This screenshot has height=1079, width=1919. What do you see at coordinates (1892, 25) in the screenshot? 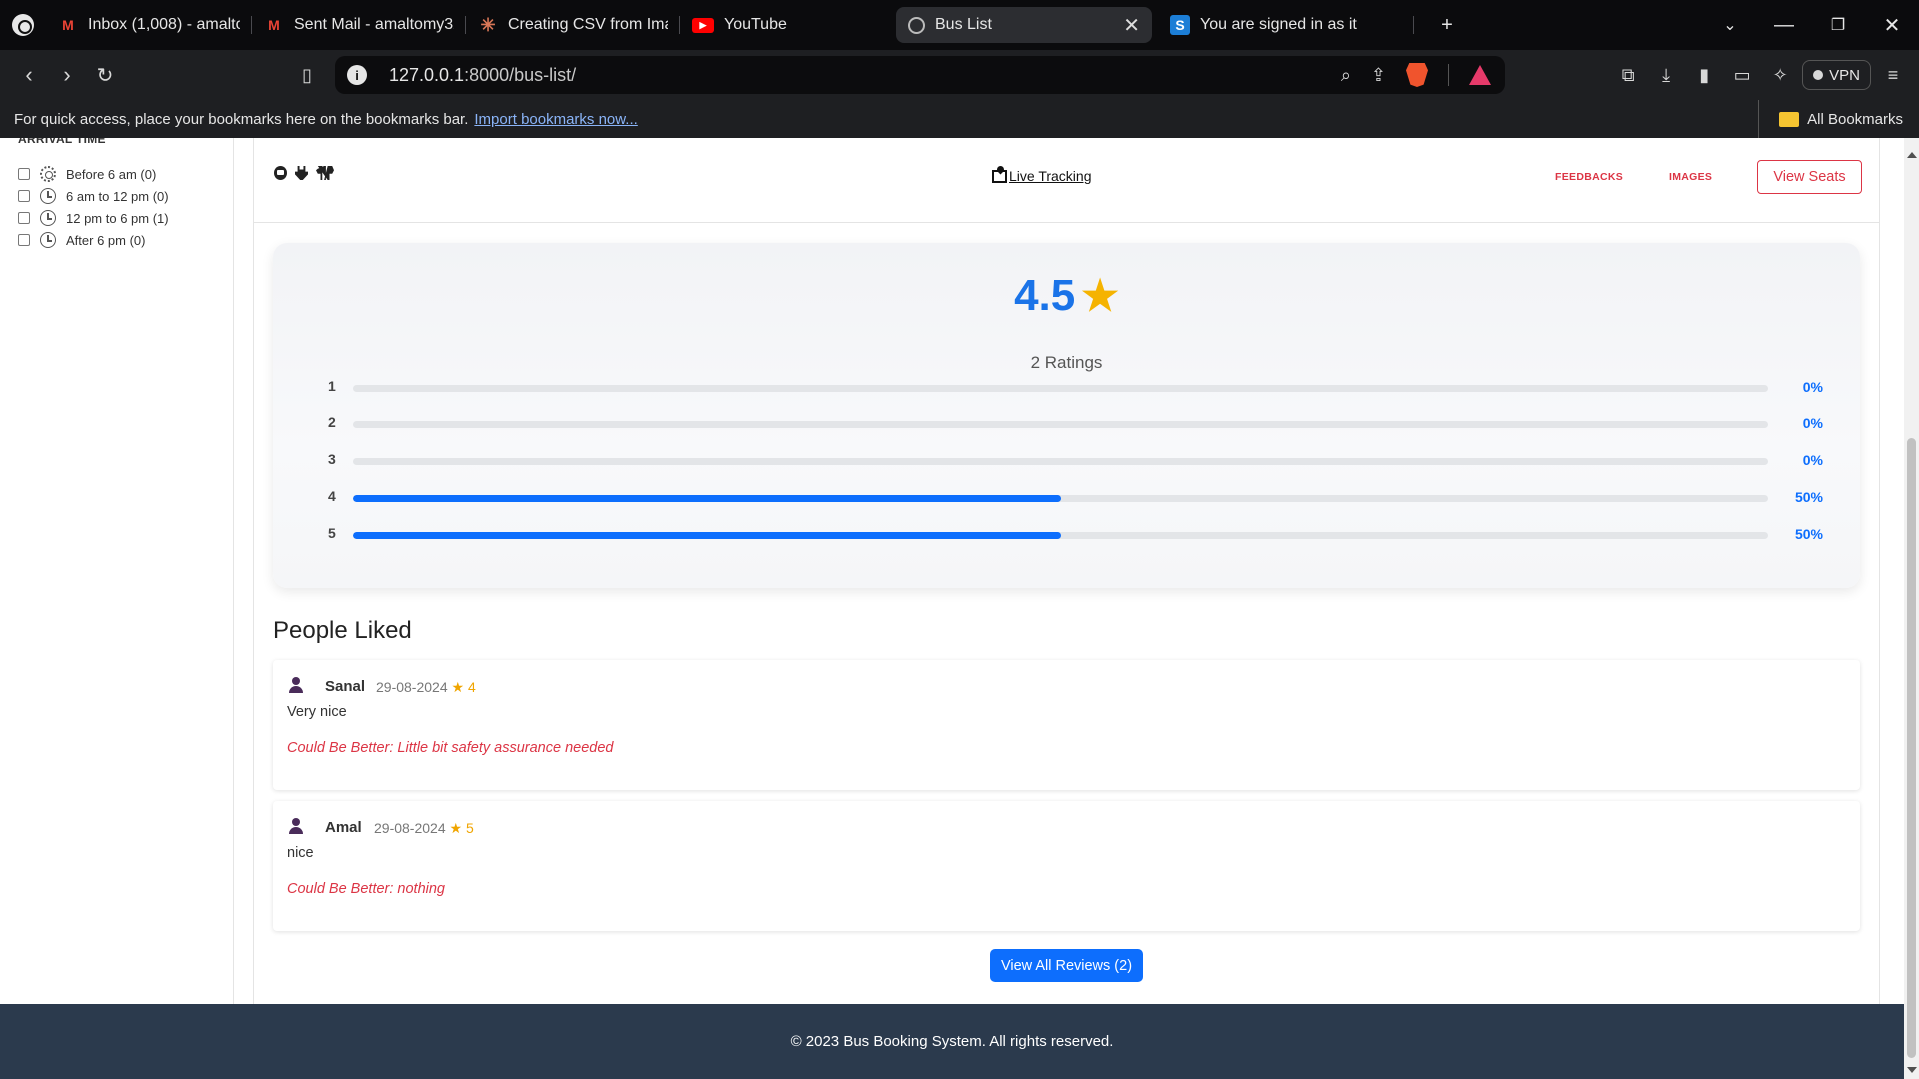
I see `close-window-icon: ✕` at bounding box center [1892, 25].